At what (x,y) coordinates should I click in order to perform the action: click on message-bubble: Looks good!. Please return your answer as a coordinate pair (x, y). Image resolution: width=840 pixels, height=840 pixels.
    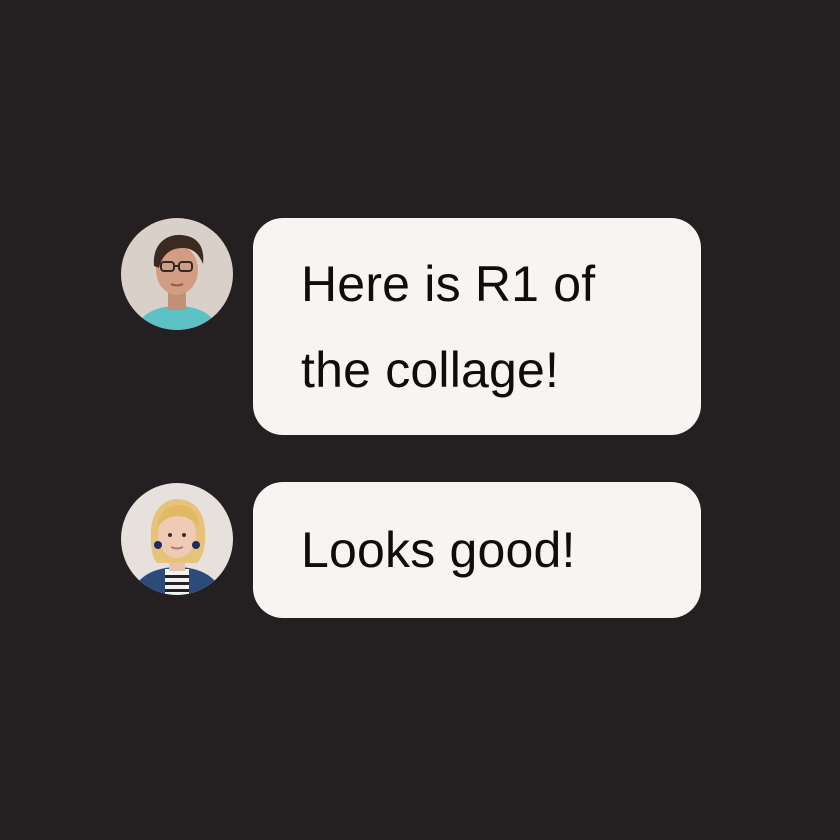
    Looking at the image, I should click on (477, 550).